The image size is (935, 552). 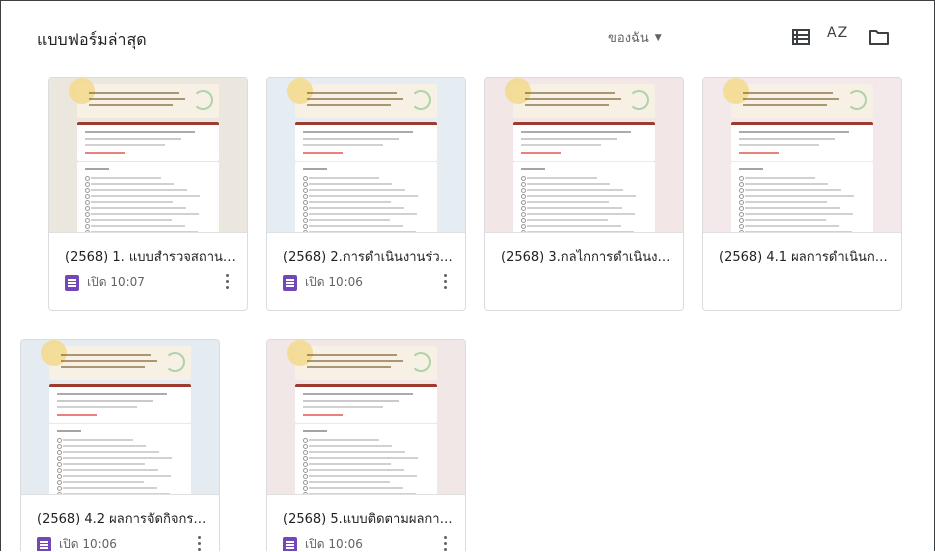 I want to click on sort-az-icon: AZ, so click(x=839, y=37).